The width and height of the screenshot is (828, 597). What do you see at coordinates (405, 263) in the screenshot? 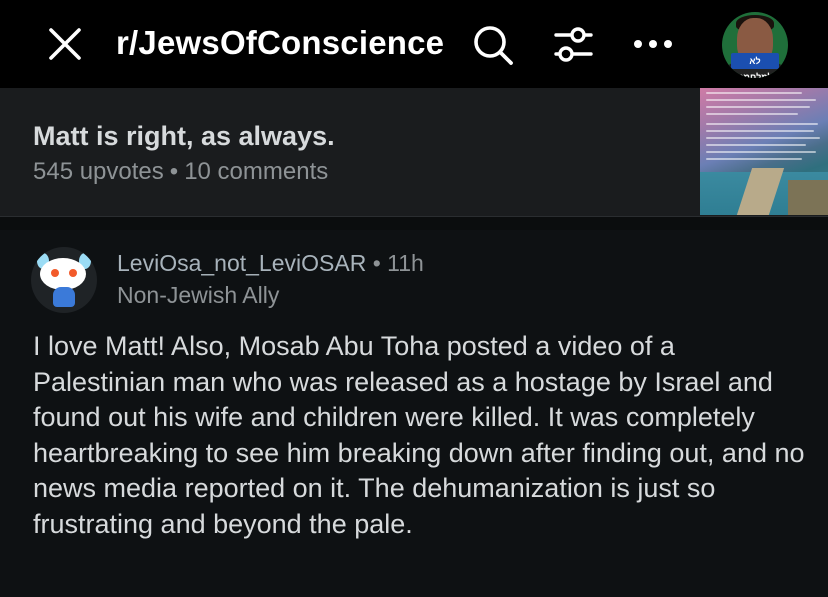
I see `comment-age: 11h` at bounding box center [405, 263].